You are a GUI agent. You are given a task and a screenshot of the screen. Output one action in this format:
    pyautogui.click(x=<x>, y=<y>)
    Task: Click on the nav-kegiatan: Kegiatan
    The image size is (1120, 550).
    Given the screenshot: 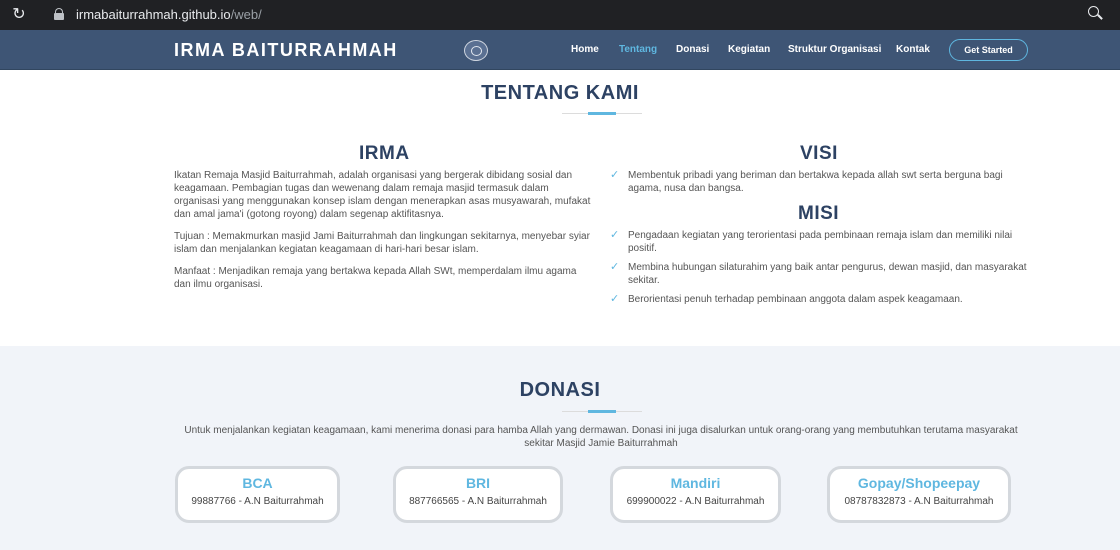 What is the action you would take?
    pyautogui.click(x=749, y=49)
    